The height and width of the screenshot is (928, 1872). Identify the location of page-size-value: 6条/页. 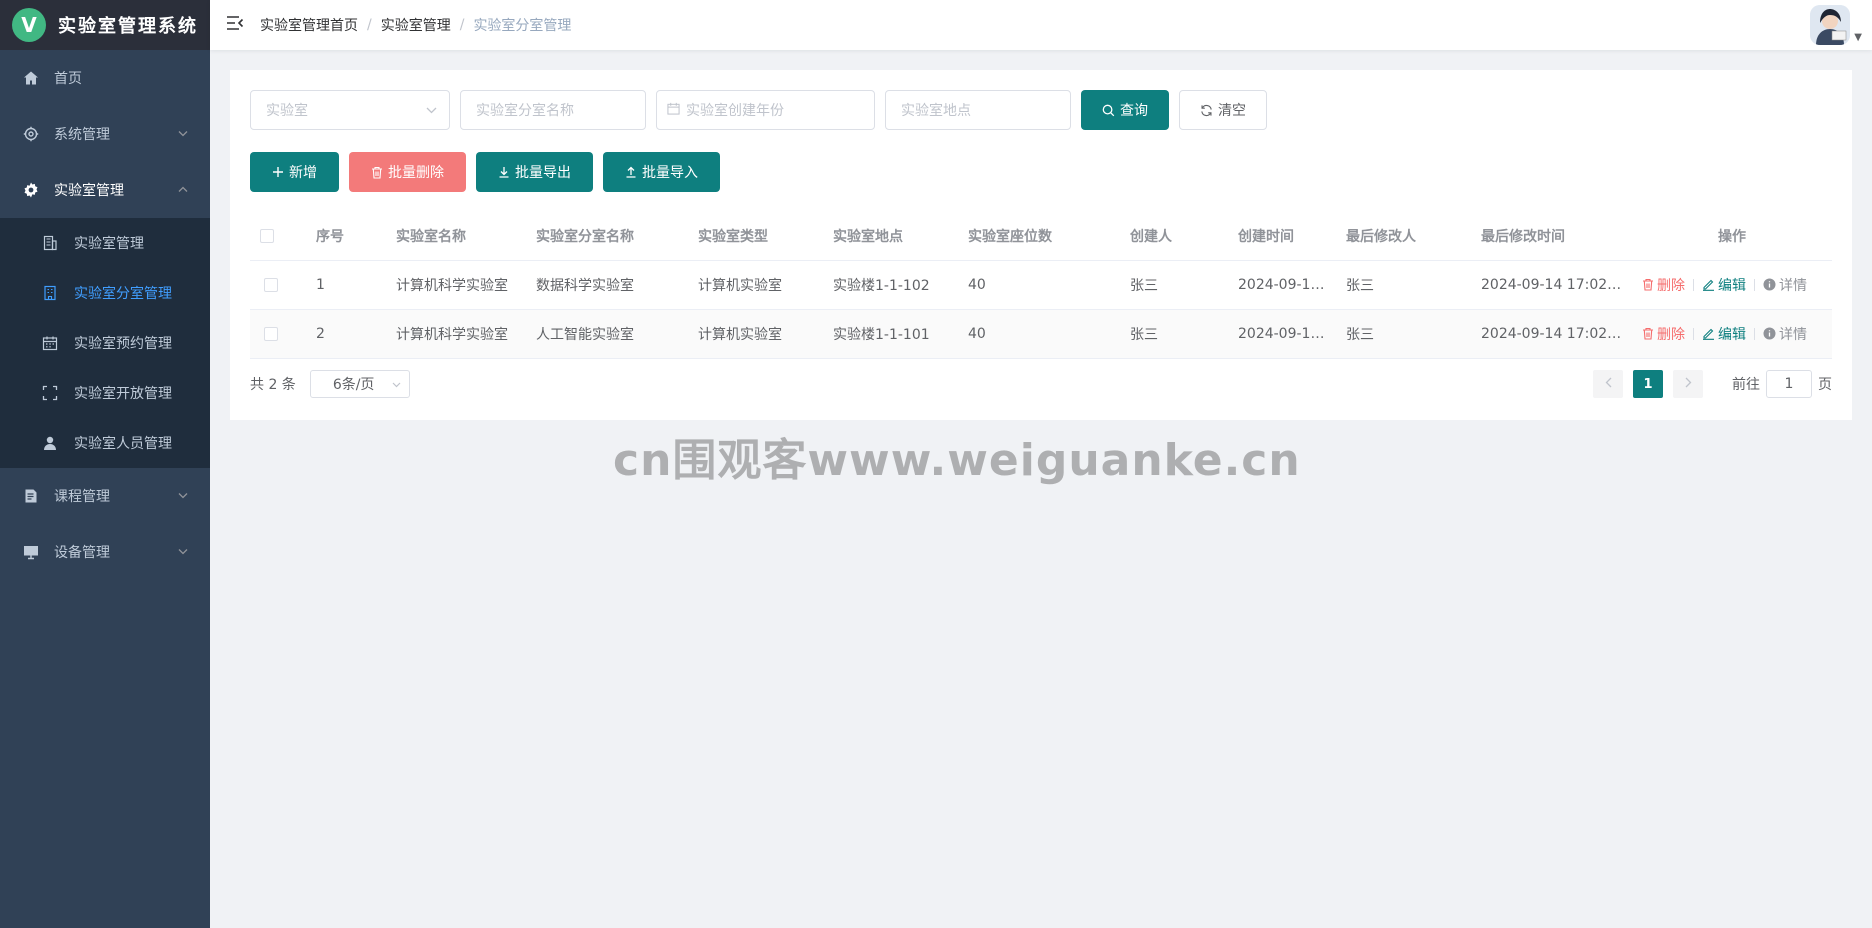
(353, 385).